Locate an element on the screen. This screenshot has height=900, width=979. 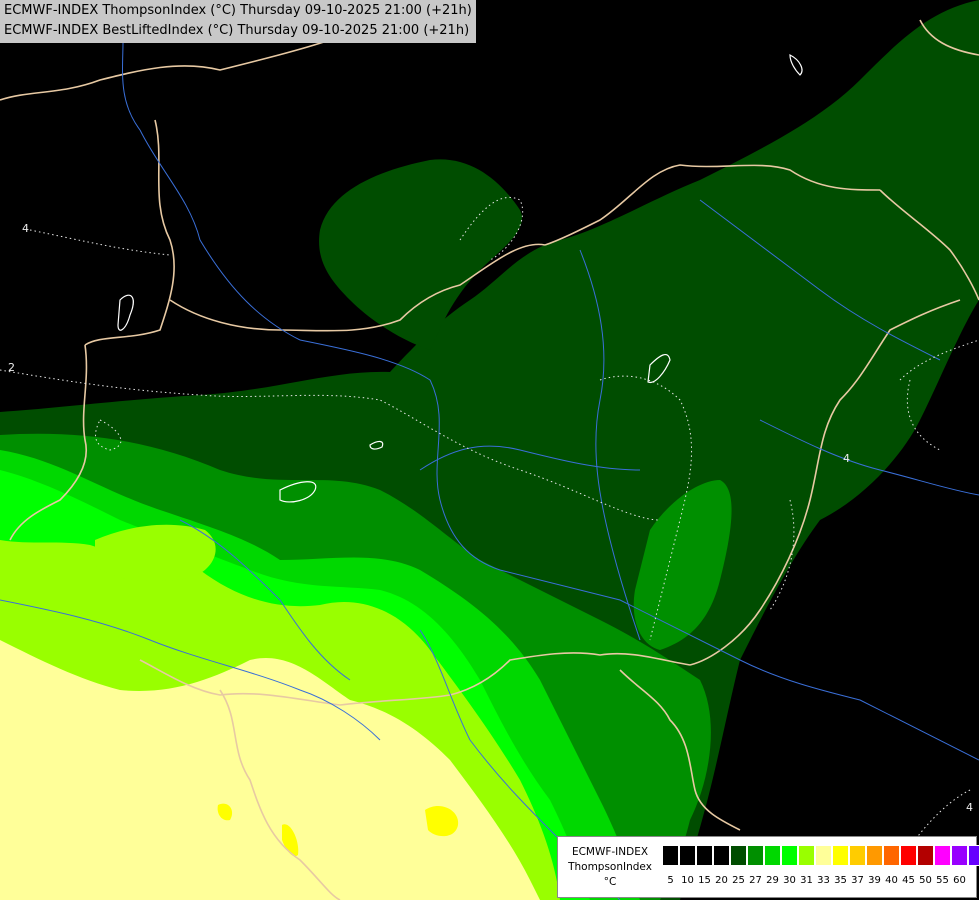
legend-label: 45 is located at coordinates (908, 880).